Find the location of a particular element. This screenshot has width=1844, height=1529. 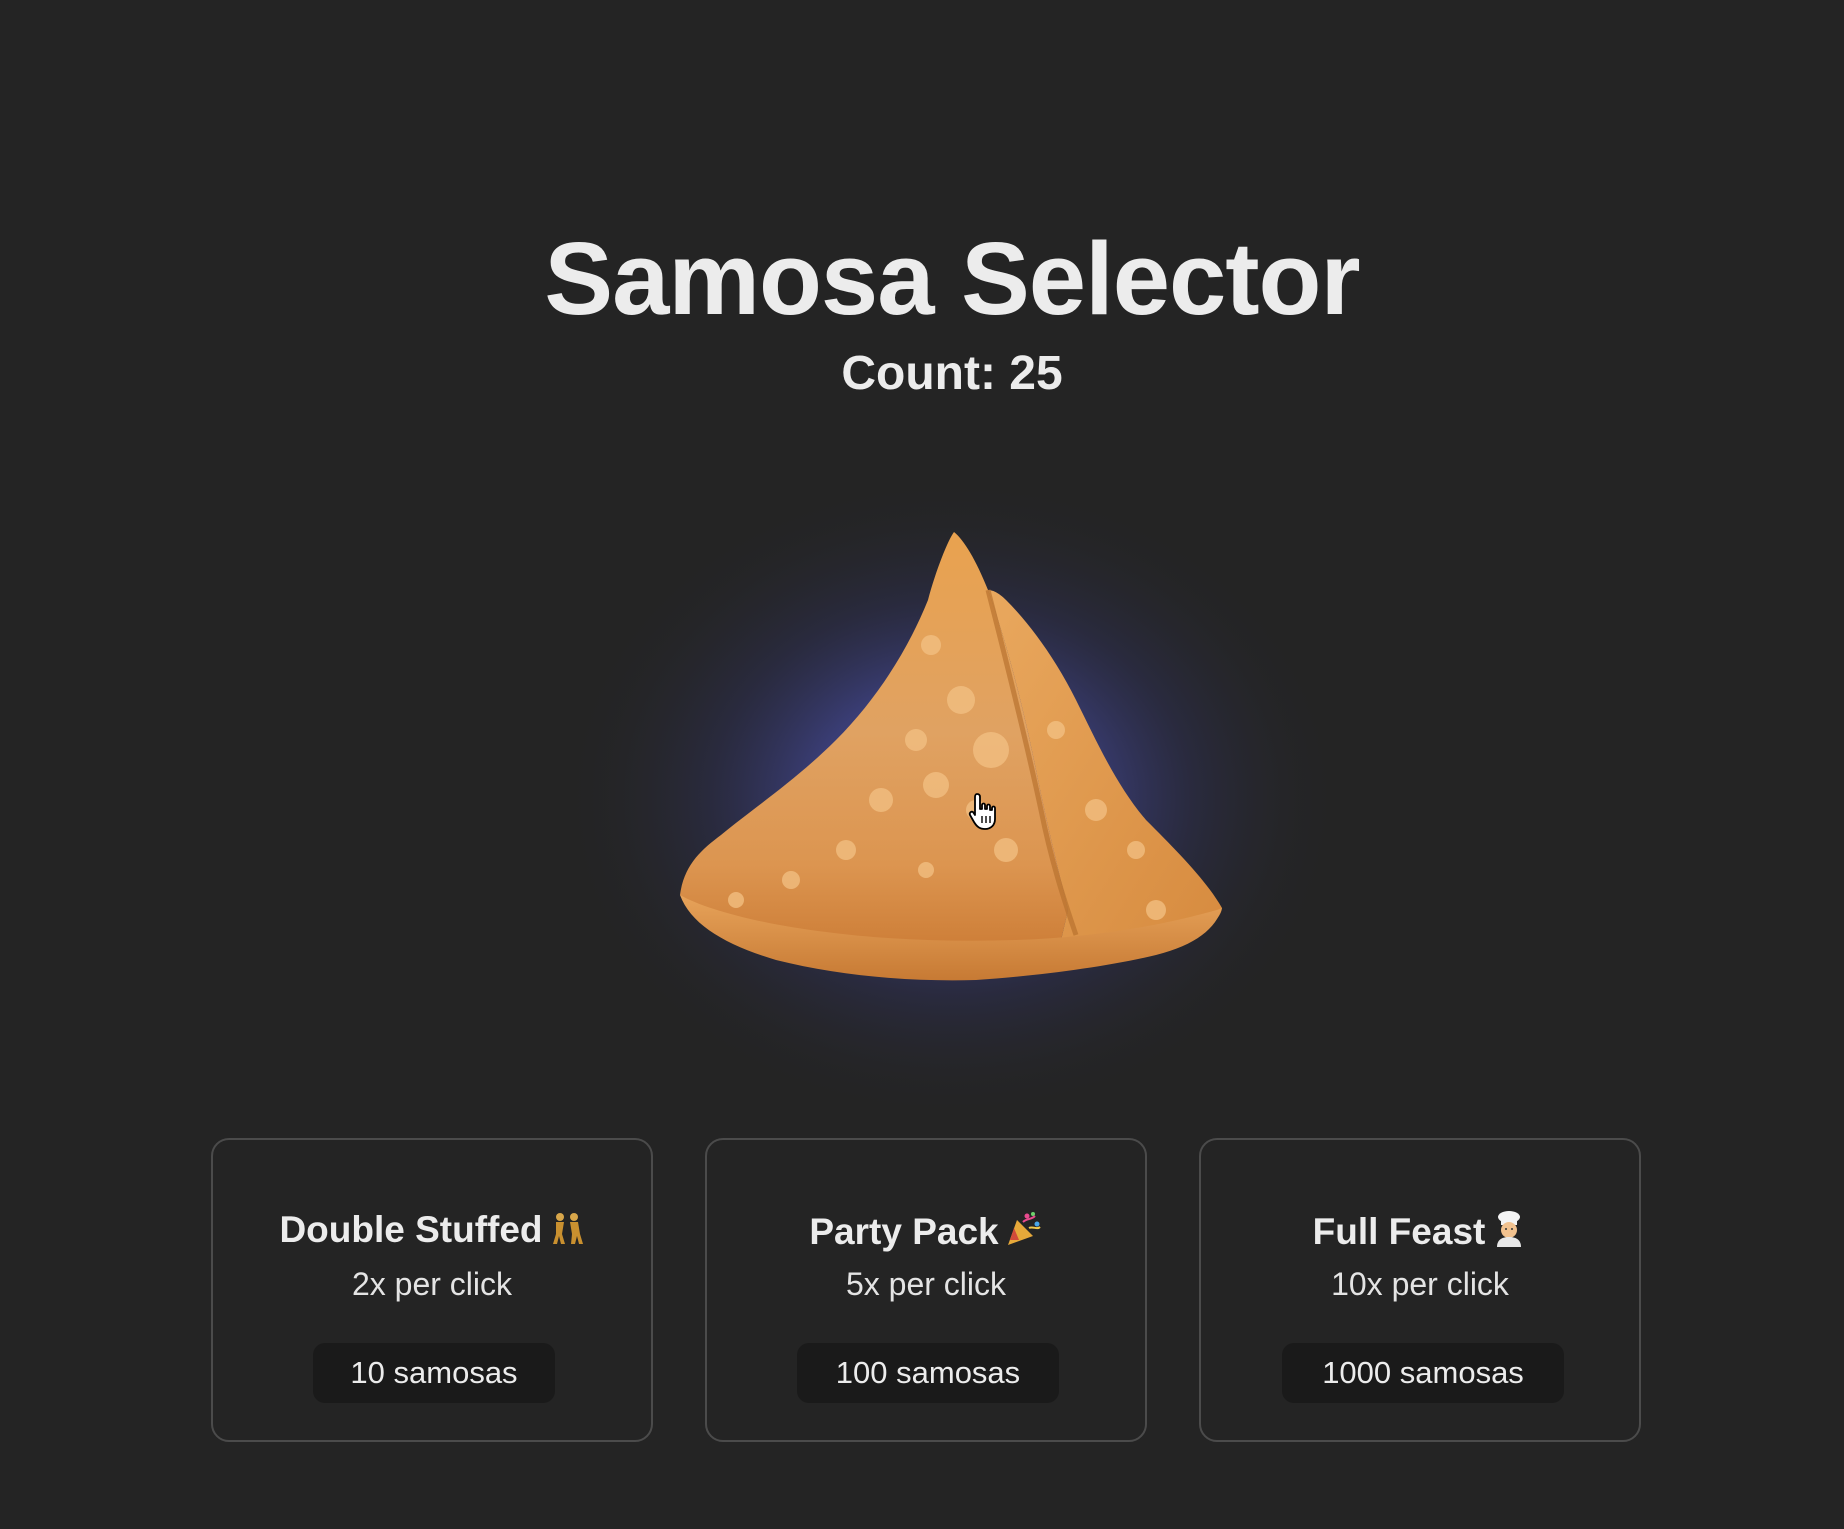

upgrade-title: Full Feast is located at coordinates (1420, 1232).